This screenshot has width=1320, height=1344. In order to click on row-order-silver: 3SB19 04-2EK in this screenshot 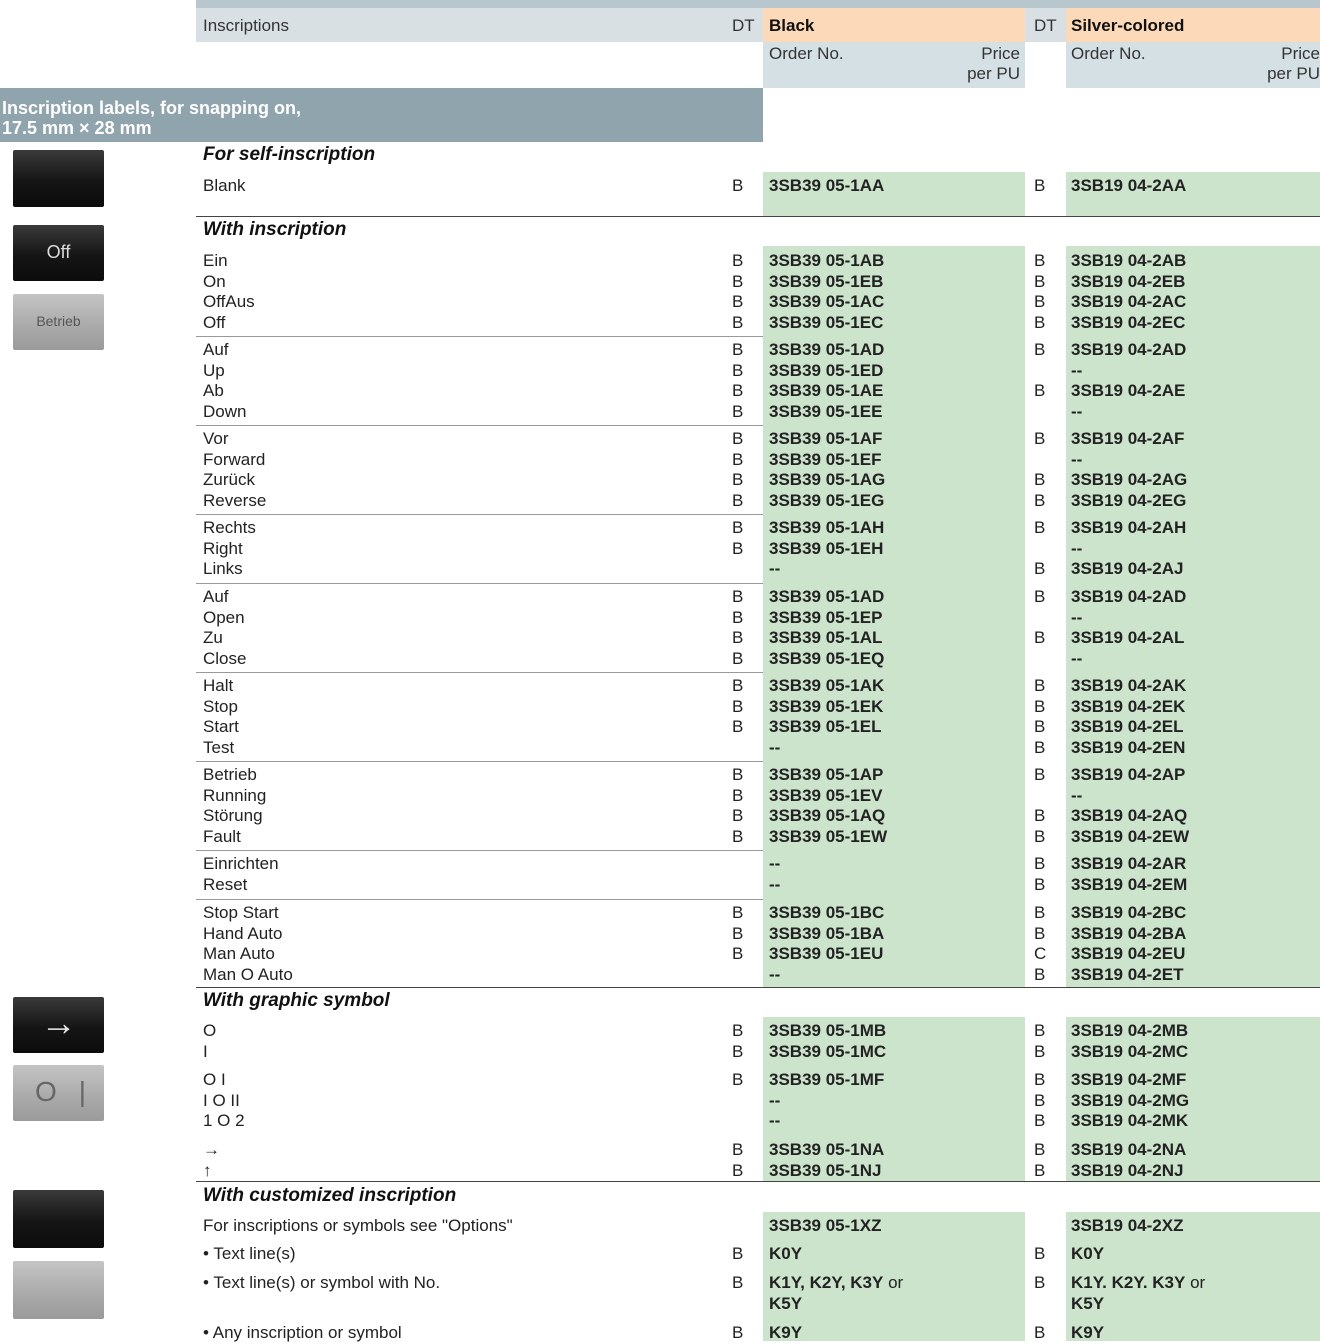, I will do `click(1128, 706)`.